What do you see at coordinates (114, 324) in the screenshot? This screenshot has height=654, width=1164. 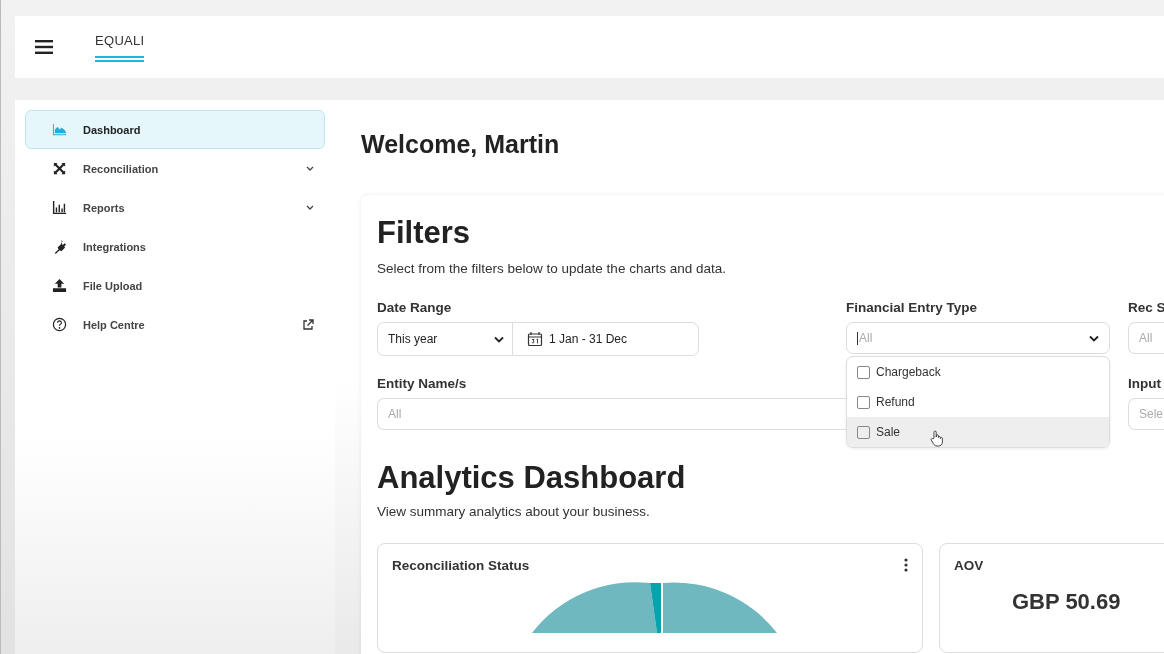 I see `sidebar-label: Help Centre` at bounding box center [114, 324].